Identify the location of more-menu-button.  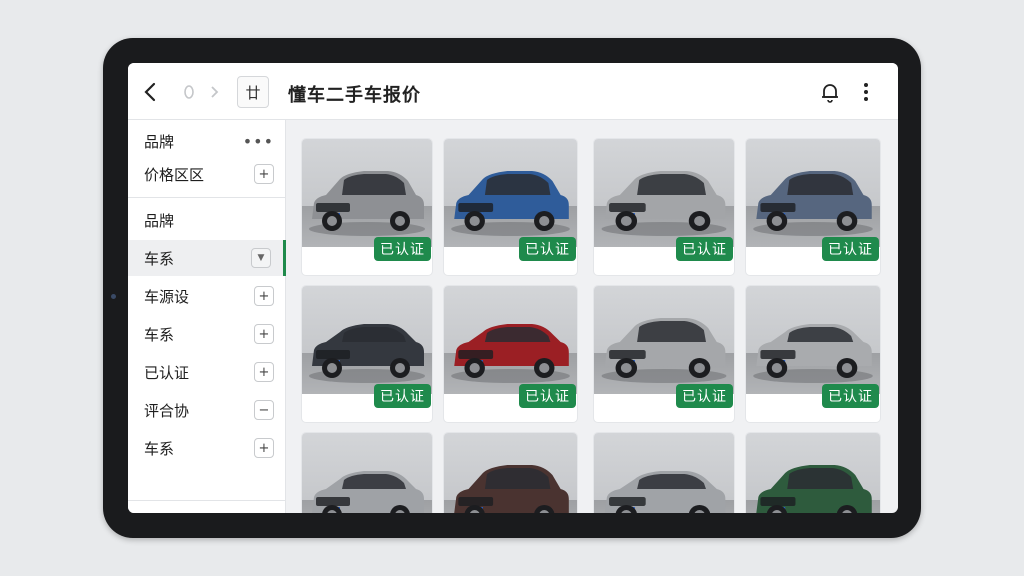
(866, 92).